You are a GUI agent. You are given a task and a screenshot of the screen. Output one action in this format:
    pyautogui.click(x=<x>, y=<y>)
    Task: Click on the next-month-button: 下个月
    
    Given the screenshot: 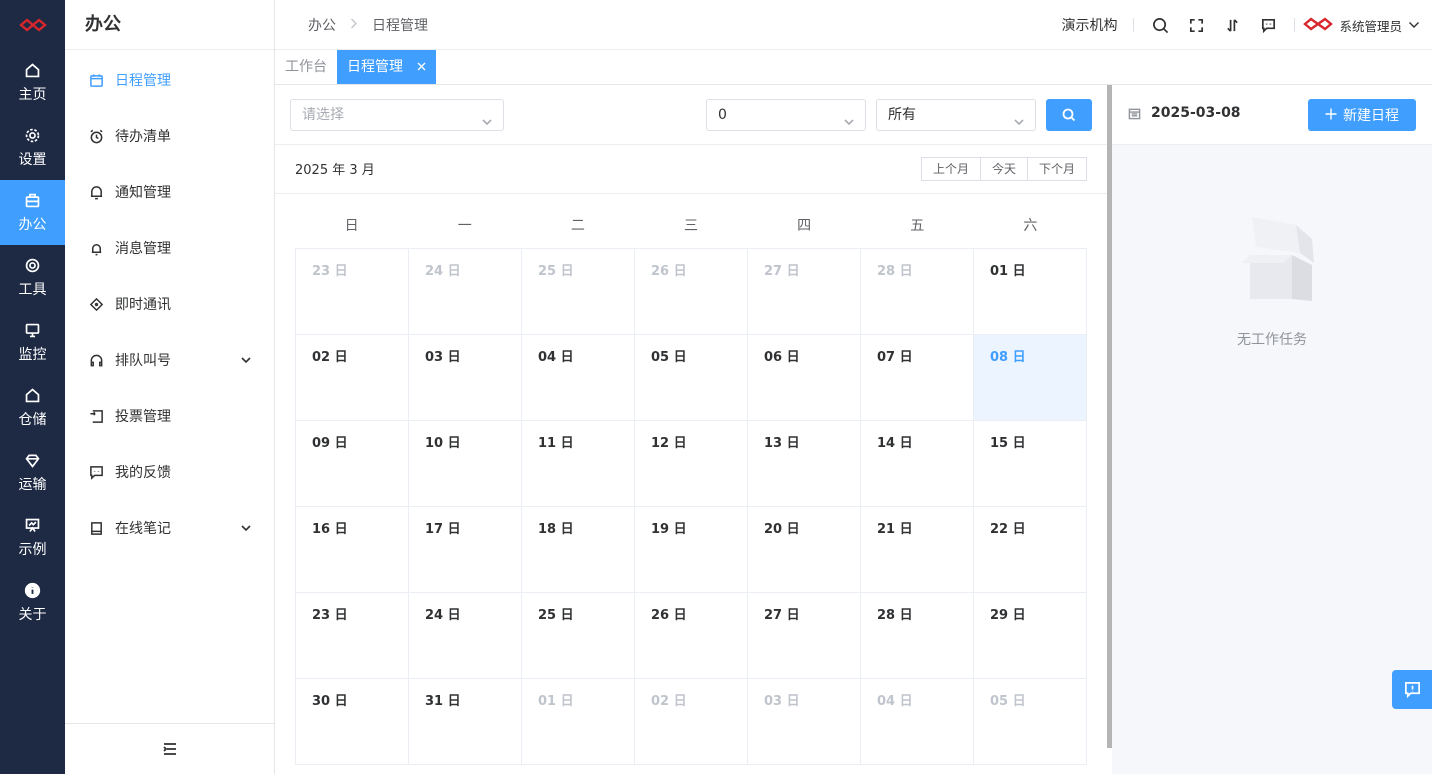 What is the action you would take?
    pyautogui.click(x=1057, y=169)
    